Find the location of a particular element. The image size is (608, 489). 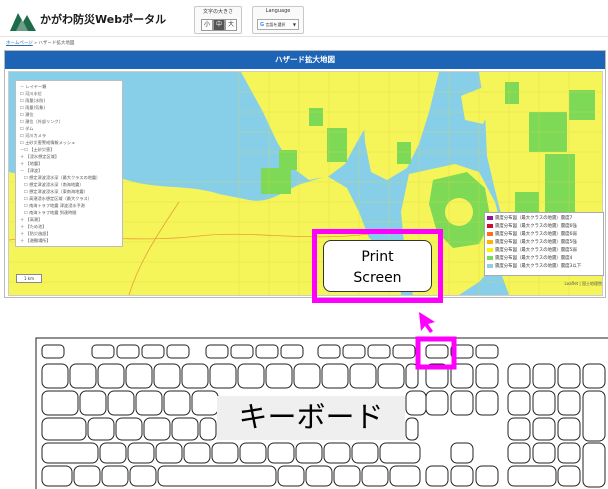

layer-item: ＋ 【高潮】 is located at coordinates (31, 220).